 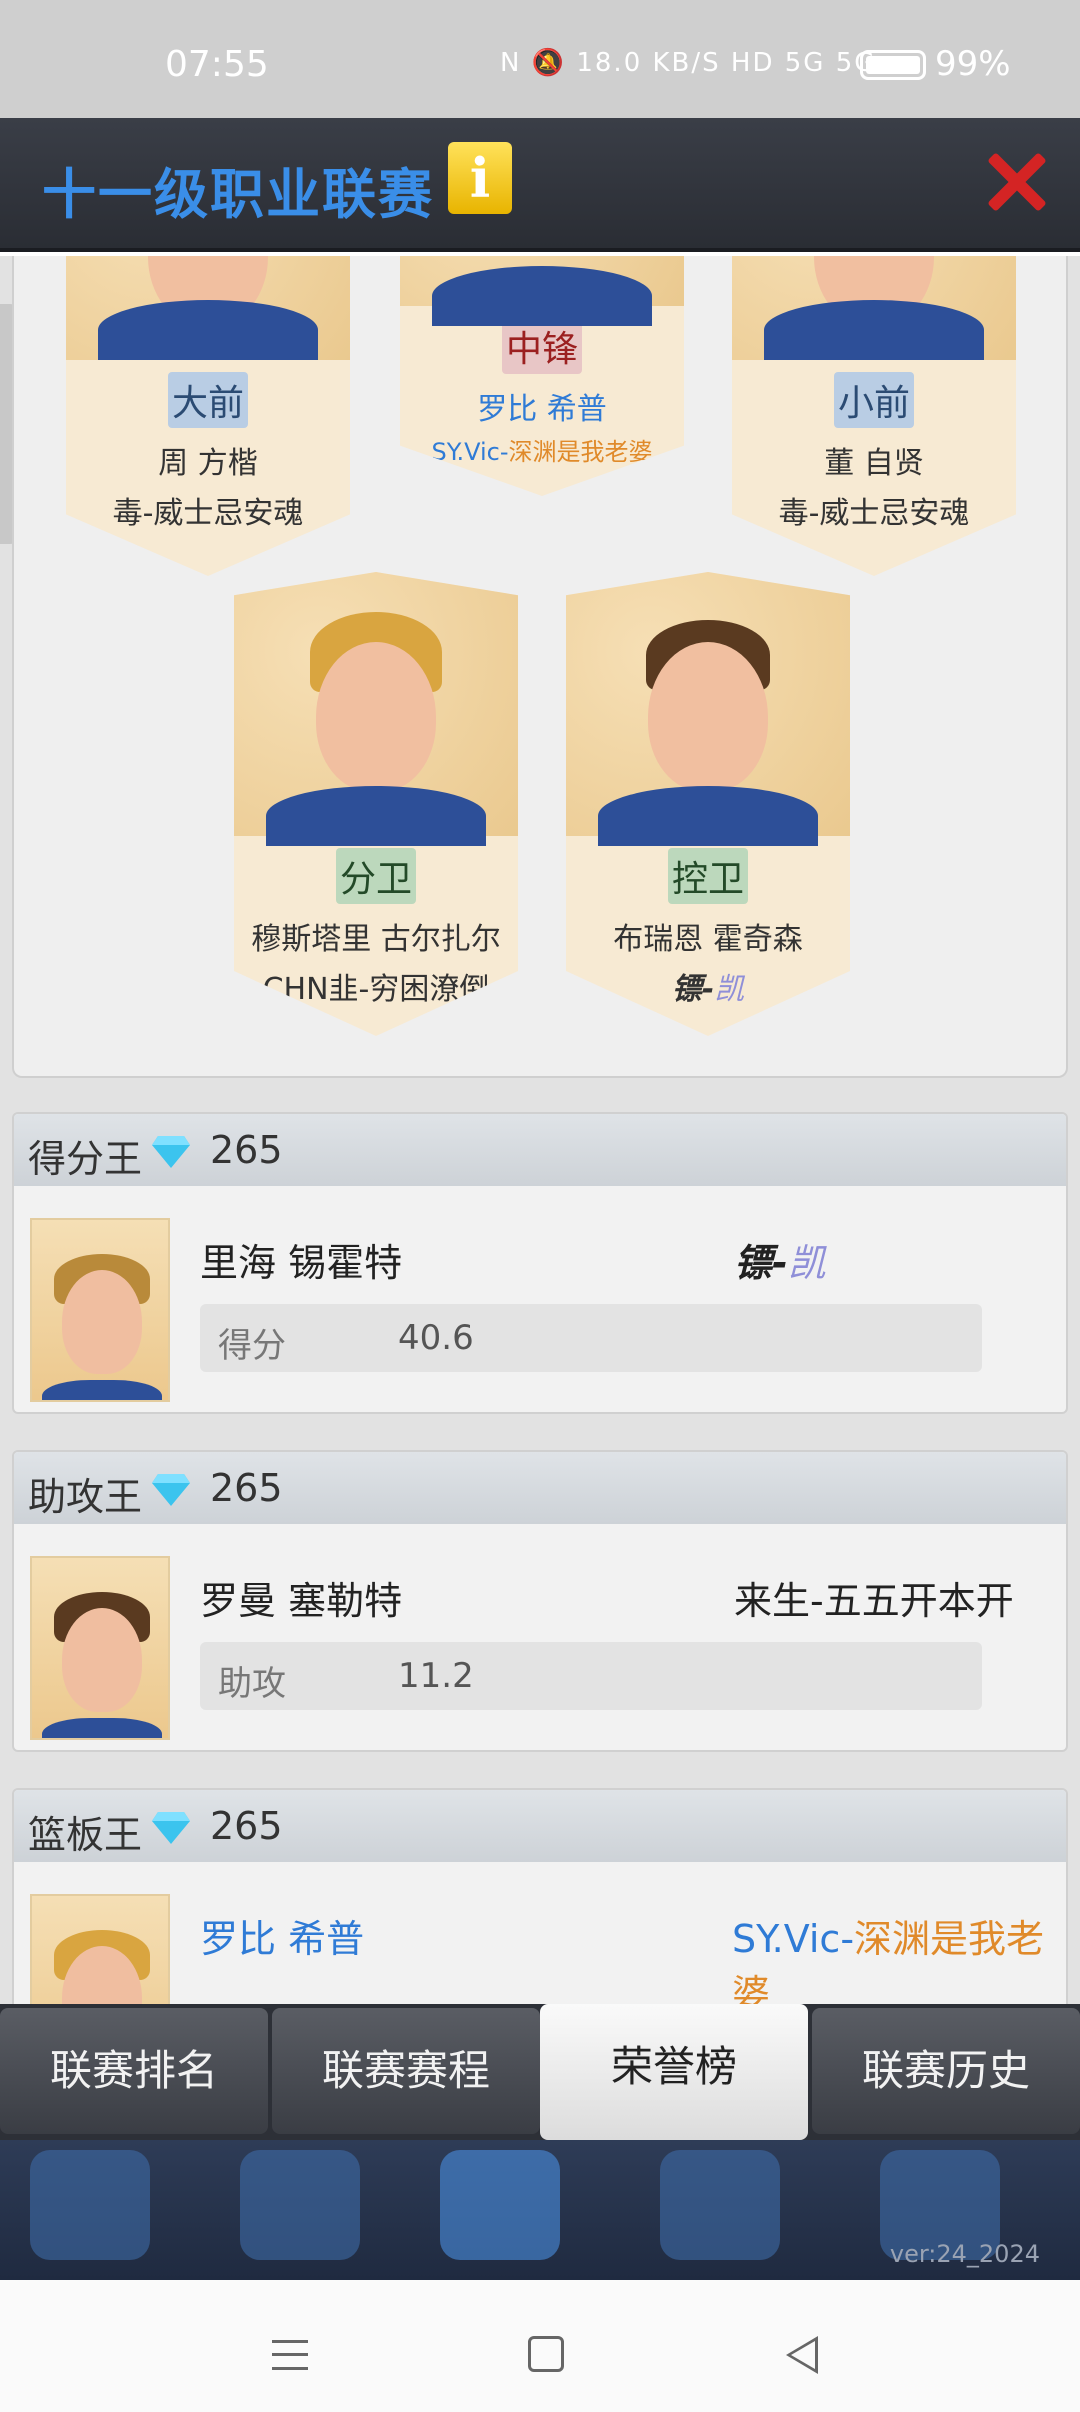 What do you see at coordinates (252, 1346) in the screenshot?
I see `stat-label: 得分` at bounding box center [252, 1346].